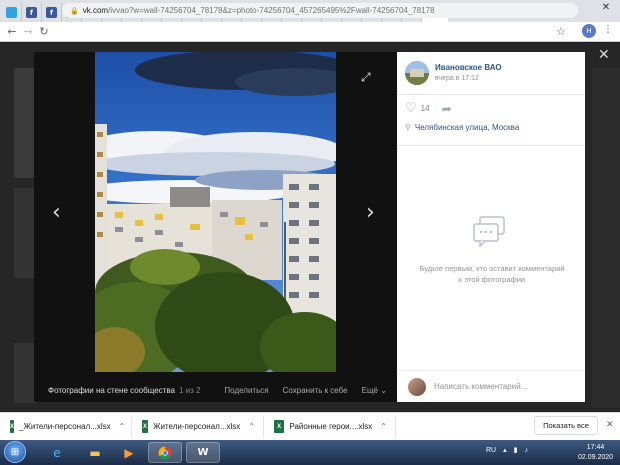 Image resolution: width=620 pixels, height=465 pixels. What do you see at coordinates (467, 127) in the screenshot?
I see `location-link: Челябинская улица, Москва` at bounding box center [467, 127].